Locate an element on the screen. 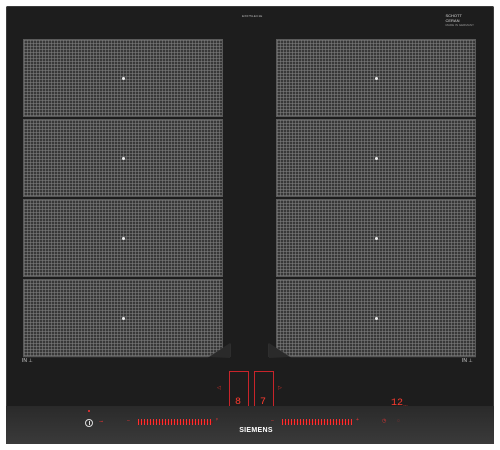  flex-indicator-left: IN ⊥ is located at coordinates (27, 361).